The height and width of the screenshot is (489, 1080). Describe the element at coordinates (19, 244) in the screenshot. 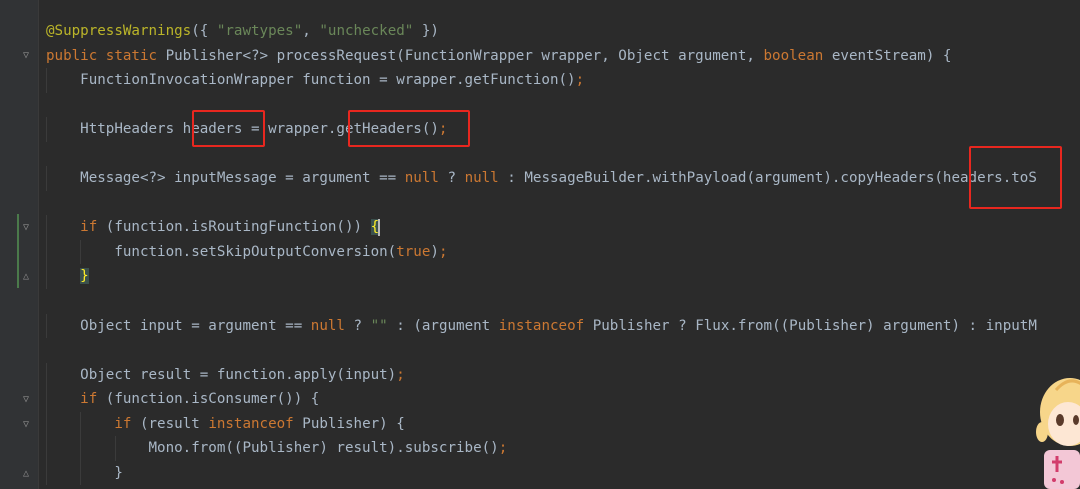

I see `editor-gutter: ▽ ▽ △ ▽ ▽ △` at that location.